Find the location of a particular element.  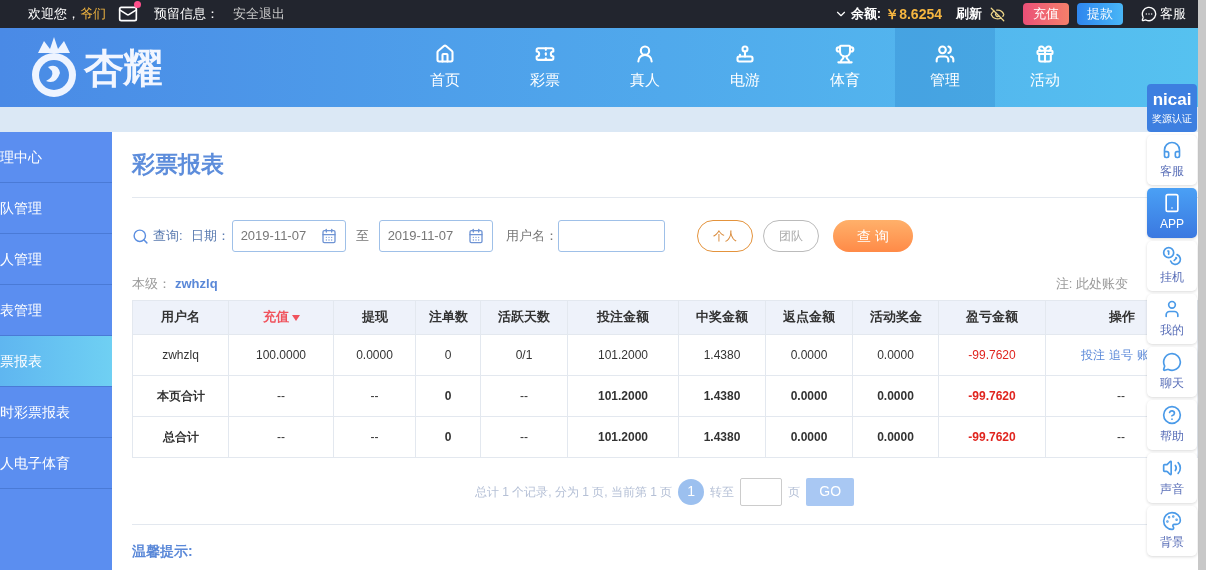

action-link: 账 is located at coordinates (1143, 354).